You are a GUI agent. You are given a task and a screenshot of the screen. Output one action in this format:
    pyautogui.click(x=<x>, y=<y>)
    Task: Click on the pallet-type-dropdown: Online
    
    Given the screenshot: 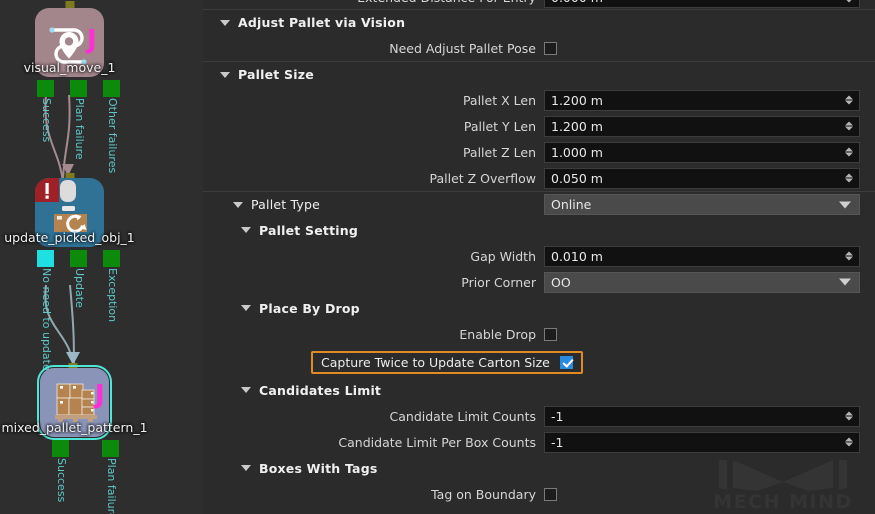 What is the action you would take?
    pyautogui.click(x=702, y=204)
    